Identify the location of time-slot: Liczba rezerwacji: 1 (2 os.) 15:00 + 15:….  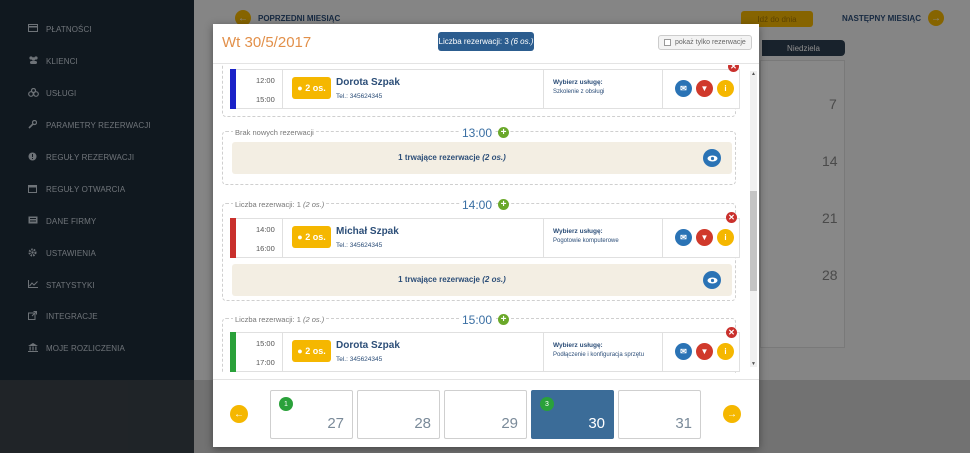
(481, 343).